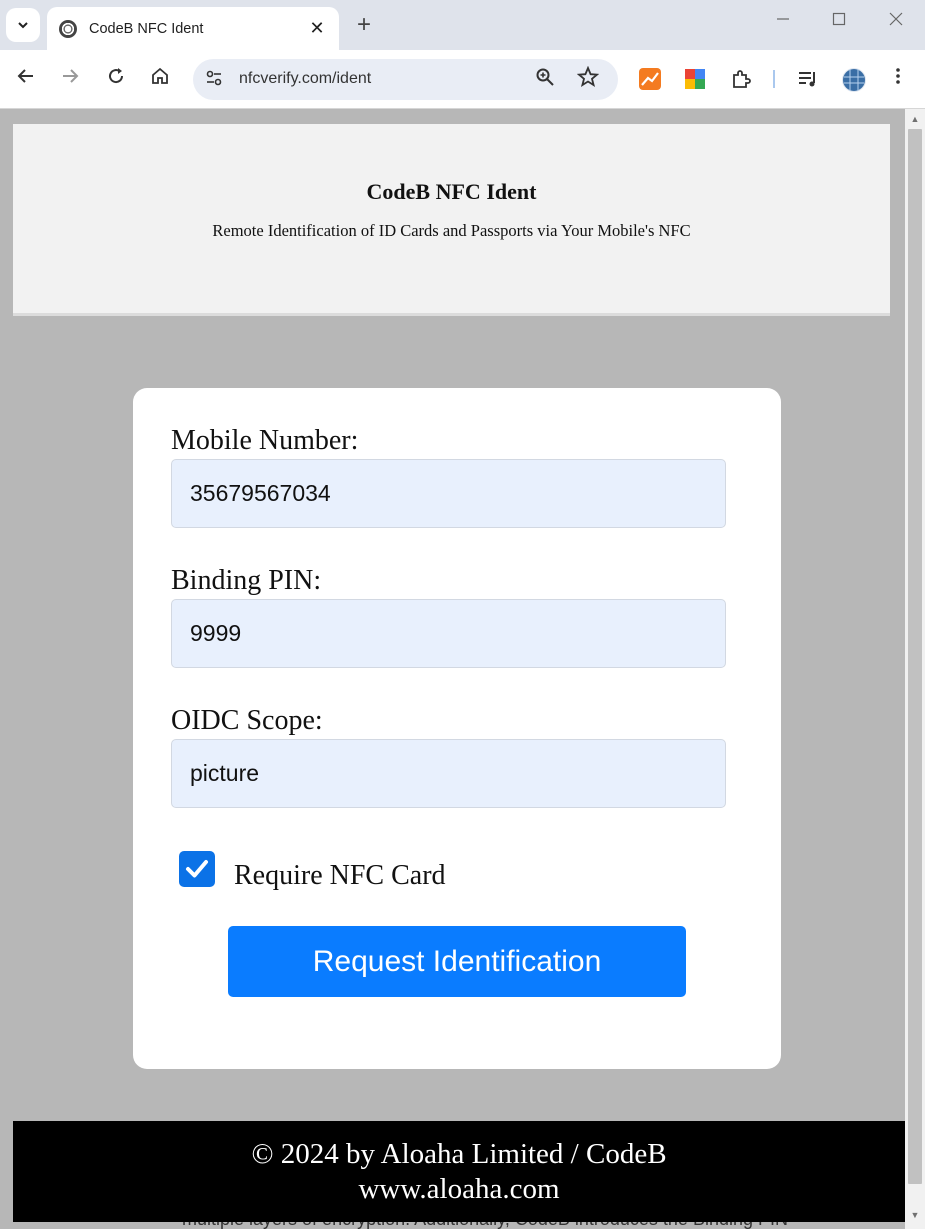 Image resolution: width=925 pixels, height=1229 pixels. I want to click on back-icon, so click(26, 79).